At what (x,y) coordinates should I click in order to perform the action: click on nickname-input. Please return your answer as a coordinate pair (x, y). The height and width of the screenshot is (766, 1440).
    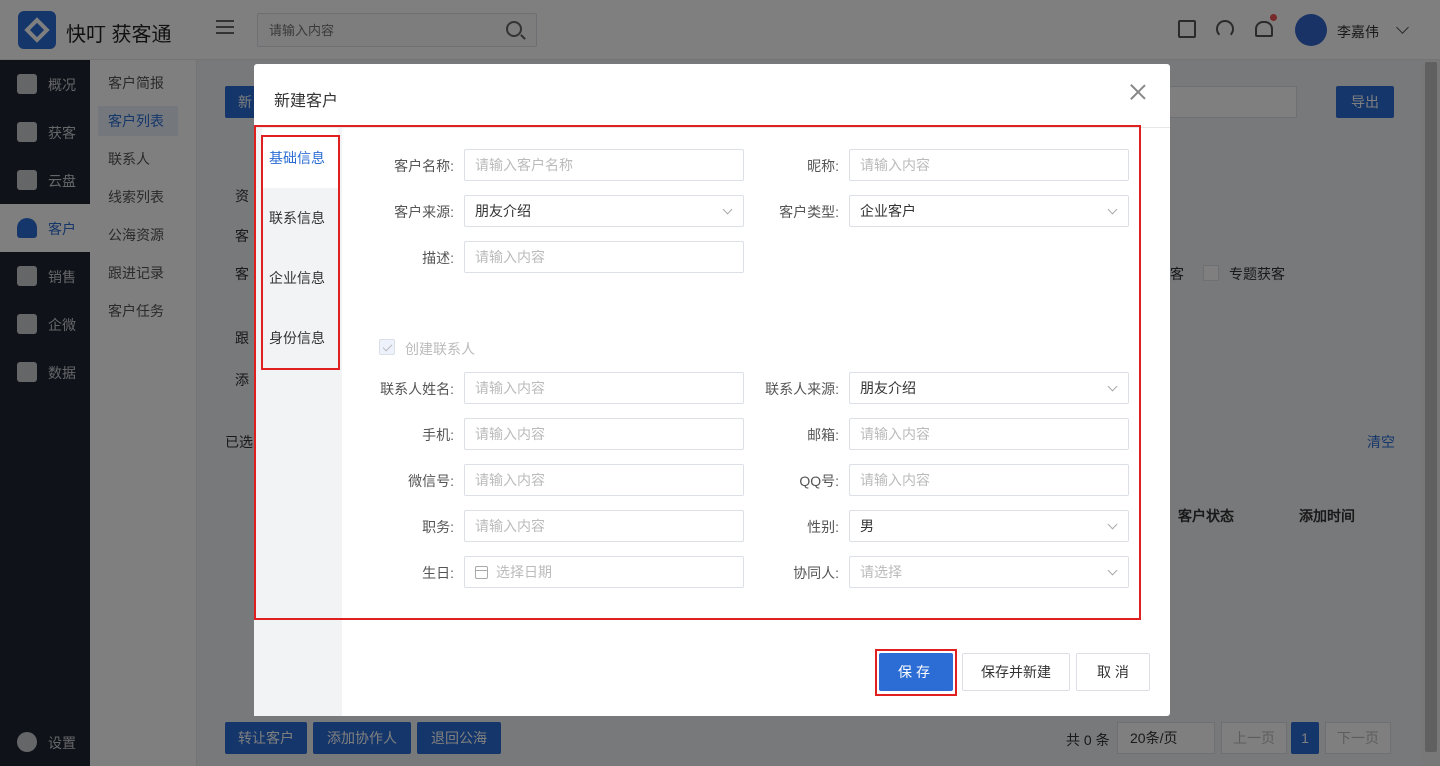
    Looking at the image, I should click on (985, 165).